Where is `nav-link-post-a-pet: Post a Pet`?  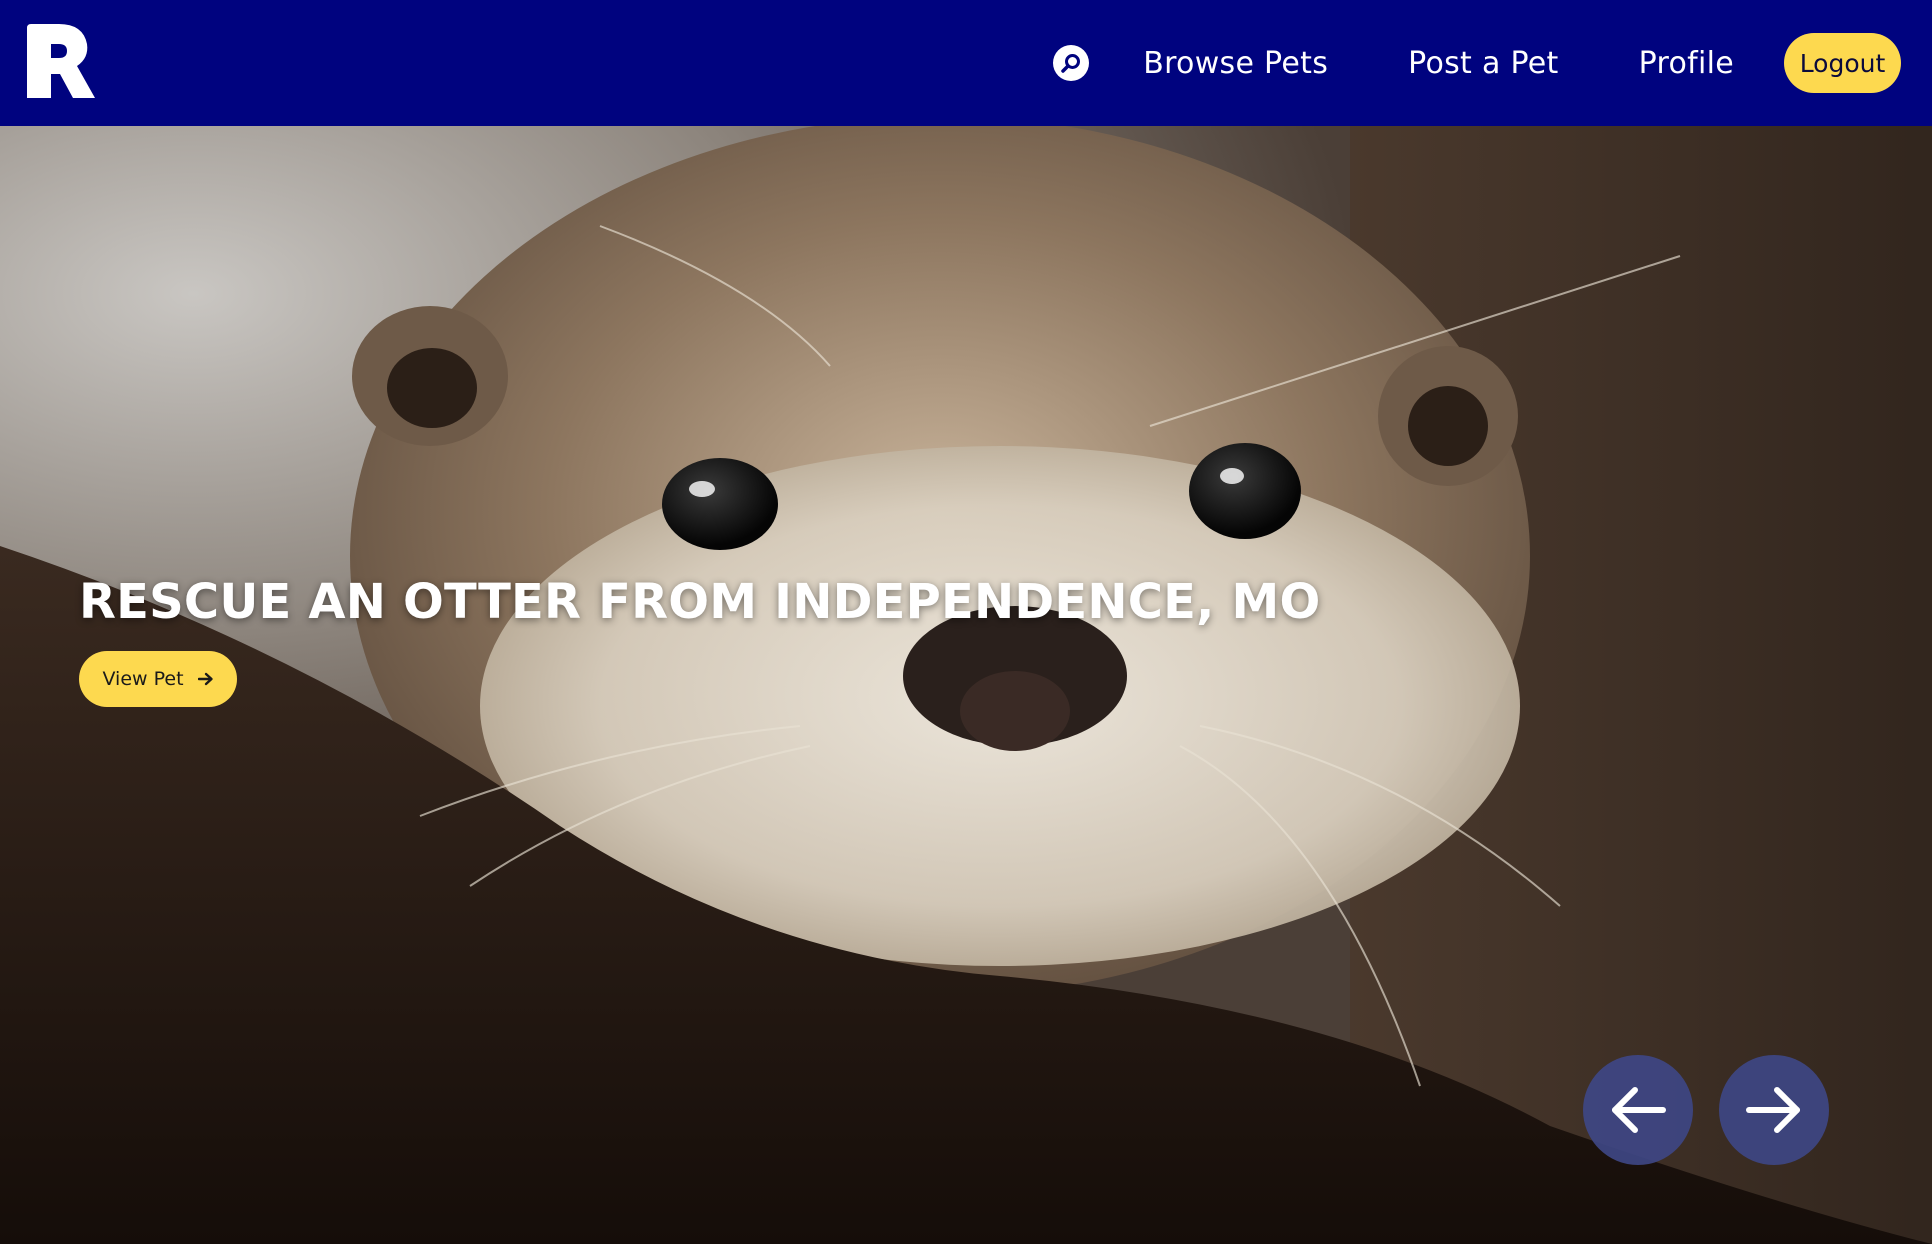
nav-link-post-a-pet: Post a Pet is located at coordinates (1483, 63).